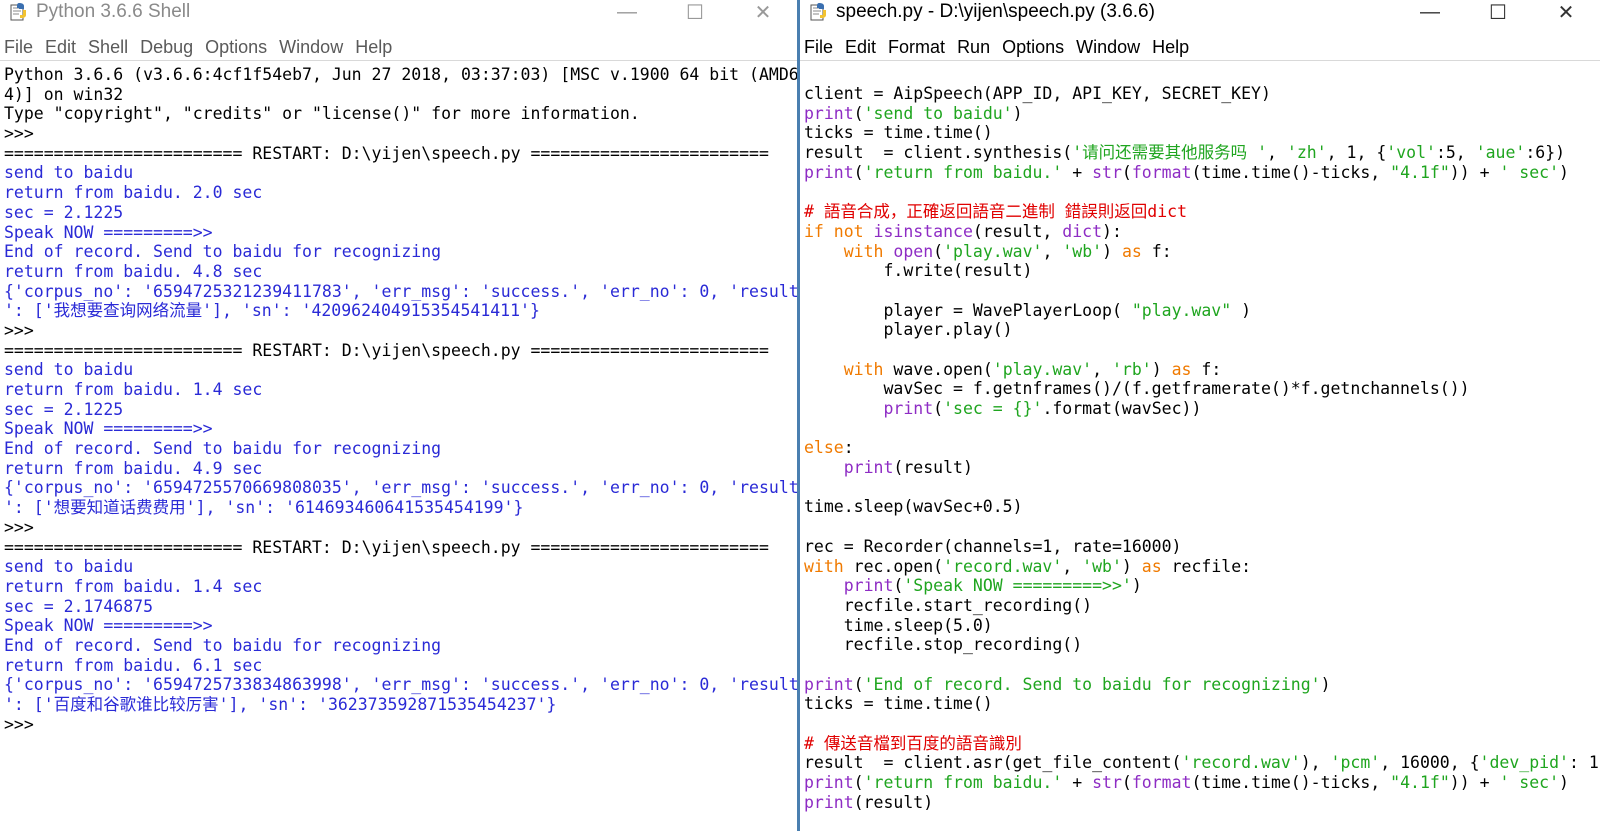  I want to click on code-token: ,, so click(1102, 369).